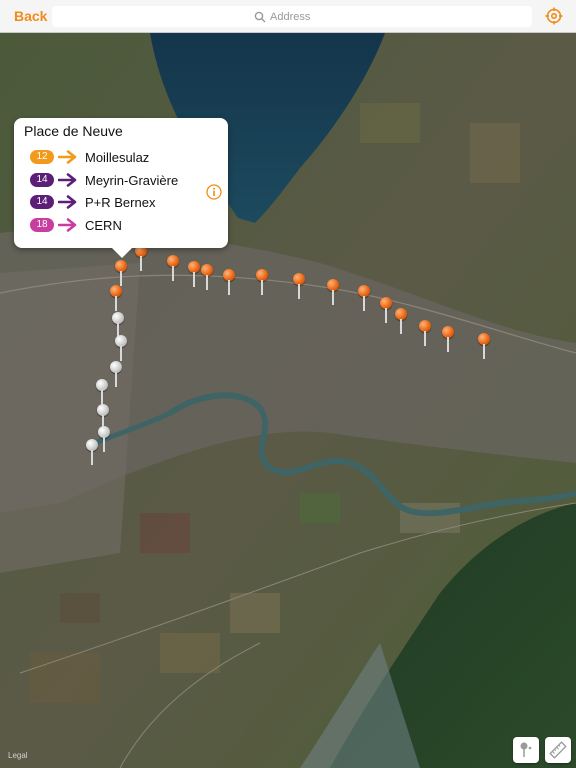 This screenshot has width=576, height=768. I want to click on route-destination: P+R Bernex, so click(120, 202).